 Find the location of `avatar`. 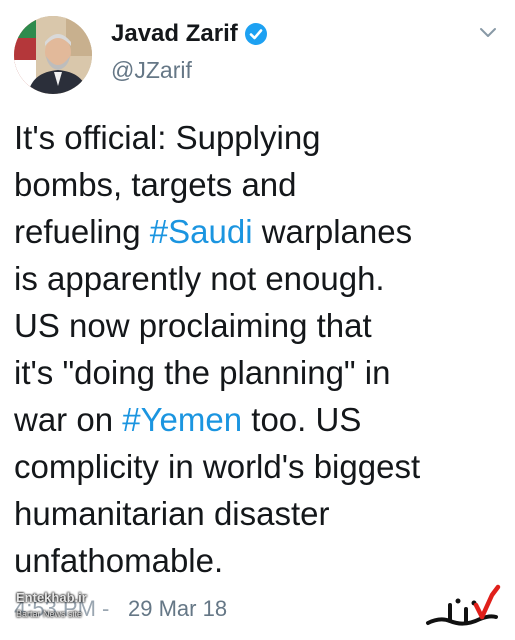

avatar is located at coordinates (53, 55).